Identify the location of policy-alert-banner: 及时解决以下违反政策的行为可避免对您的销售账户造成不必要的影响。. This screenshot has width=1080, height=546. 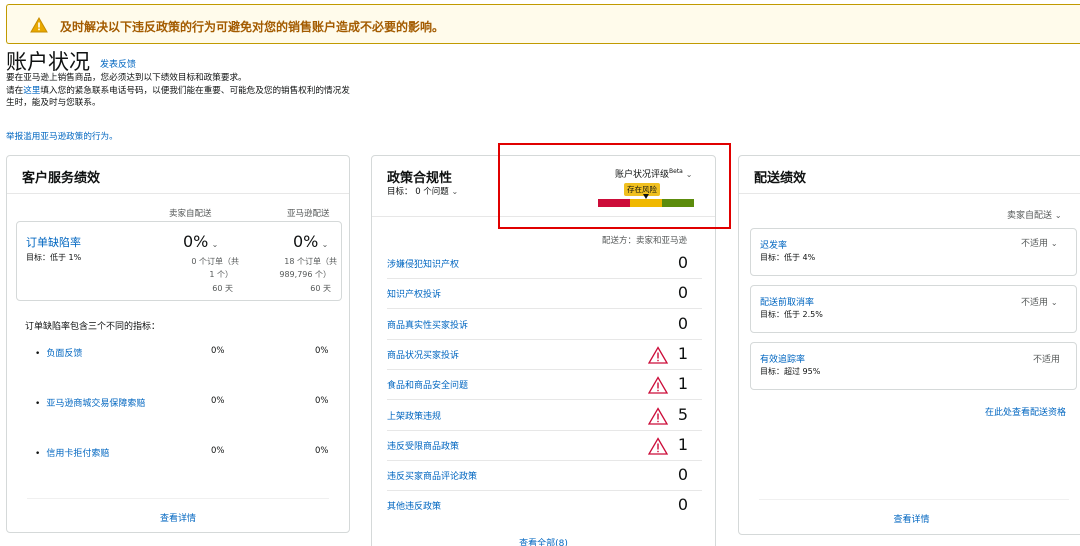
(543, 24).